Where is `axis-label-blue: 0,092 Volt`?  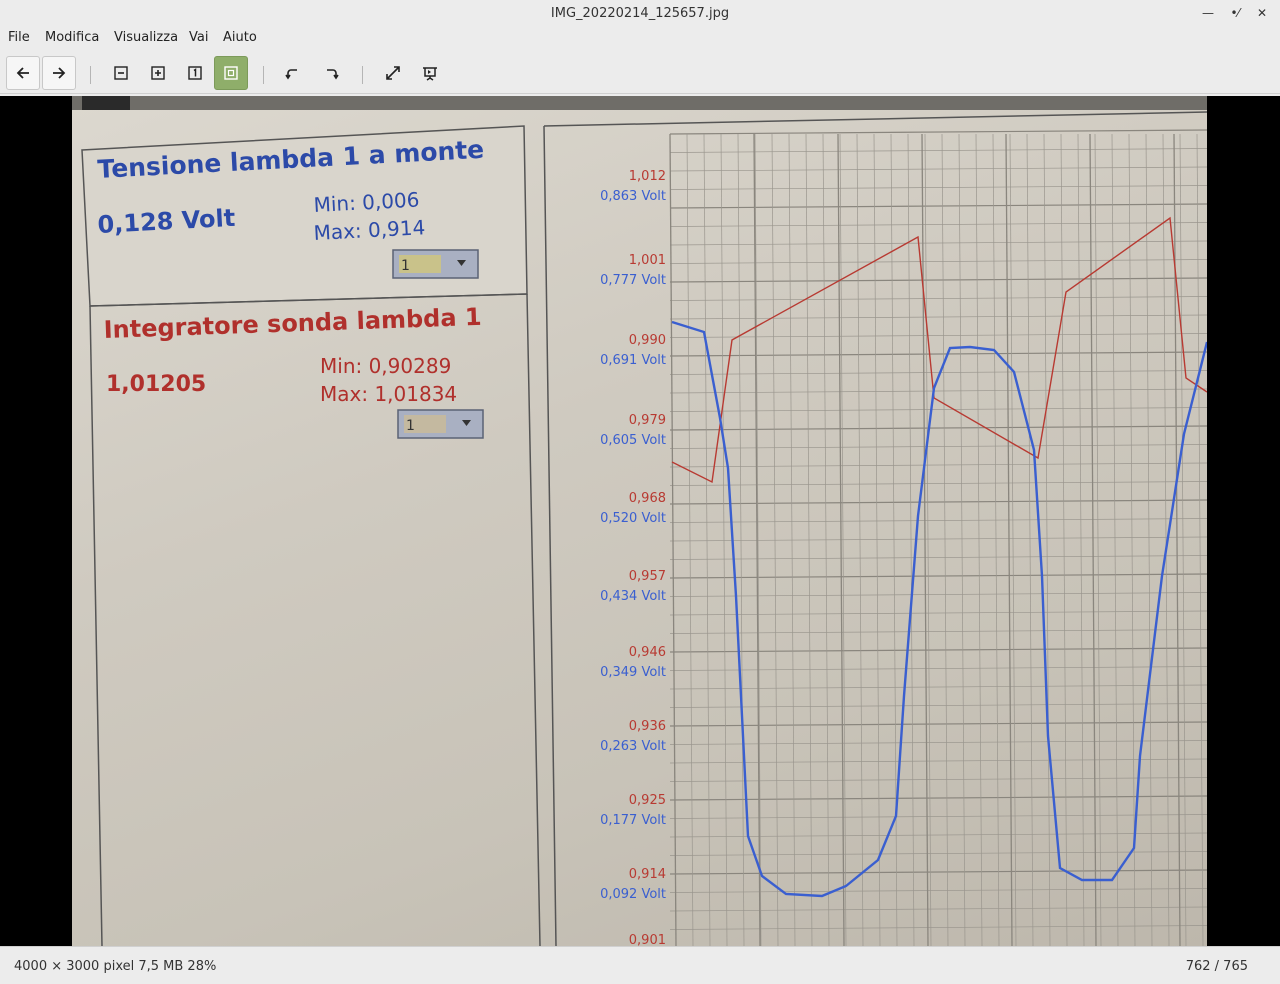
axis-label-blue: 0,092 Volt is located at coordinates (633, 894).